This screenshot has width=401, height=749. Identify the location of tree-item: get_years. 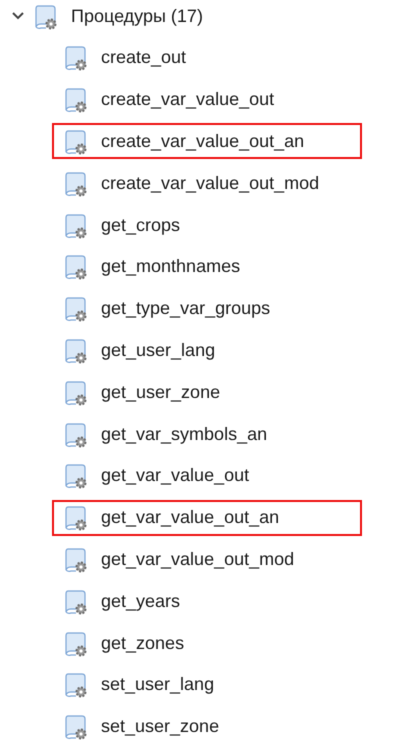
(120, 601).